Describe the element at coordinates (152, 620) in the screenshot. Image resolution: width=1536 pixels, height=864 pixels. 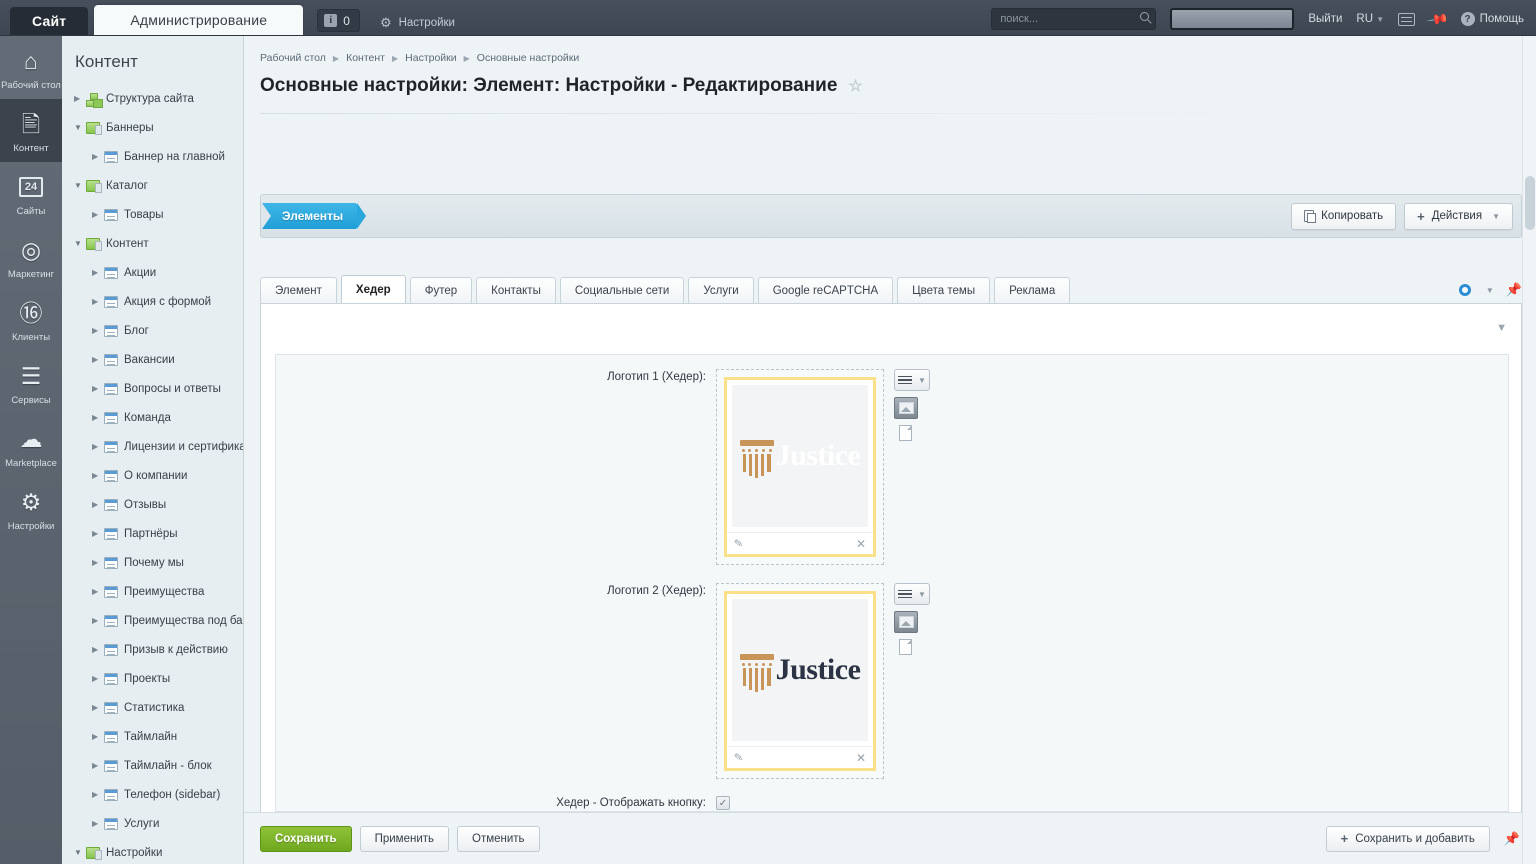
I see `tree-node: ▶ Преимущества под баннером` at that location.